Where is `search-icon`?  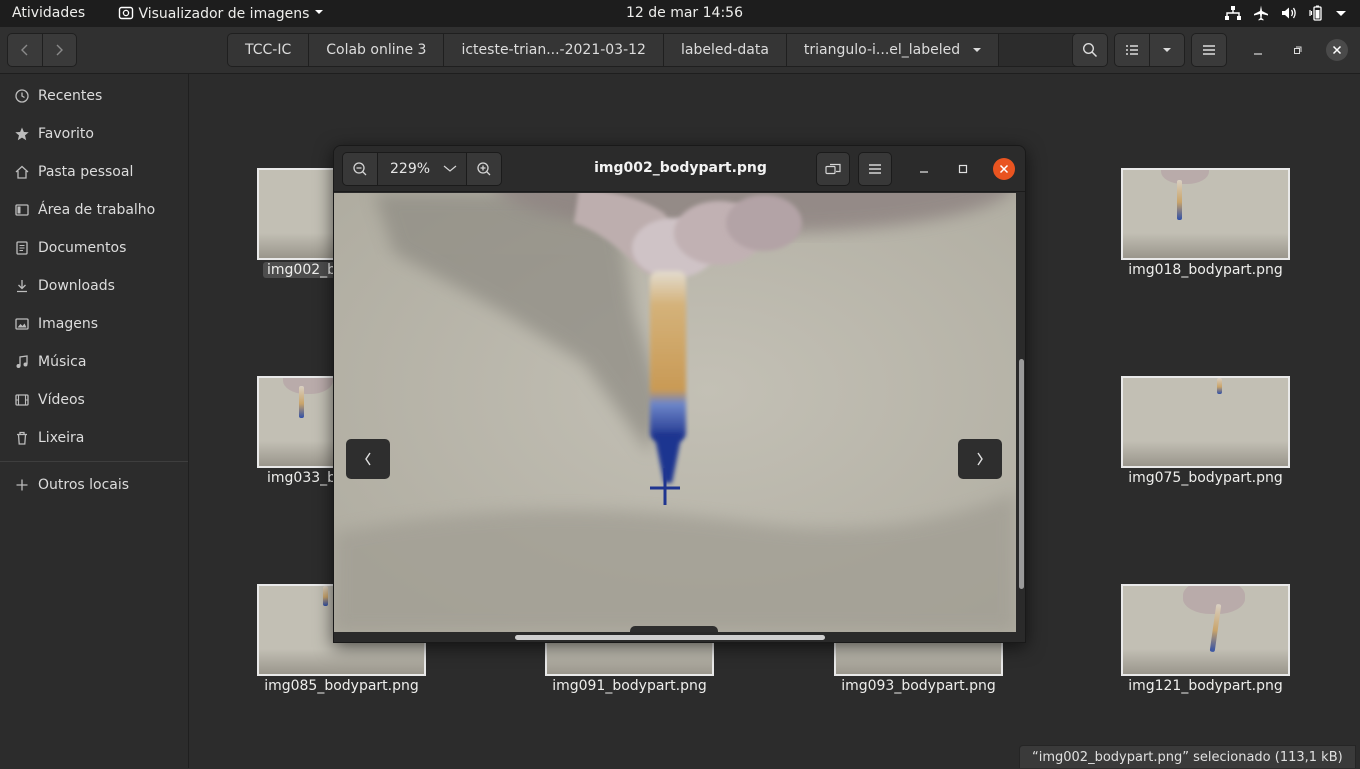
search-icon is located at coordinates (1090, 50).